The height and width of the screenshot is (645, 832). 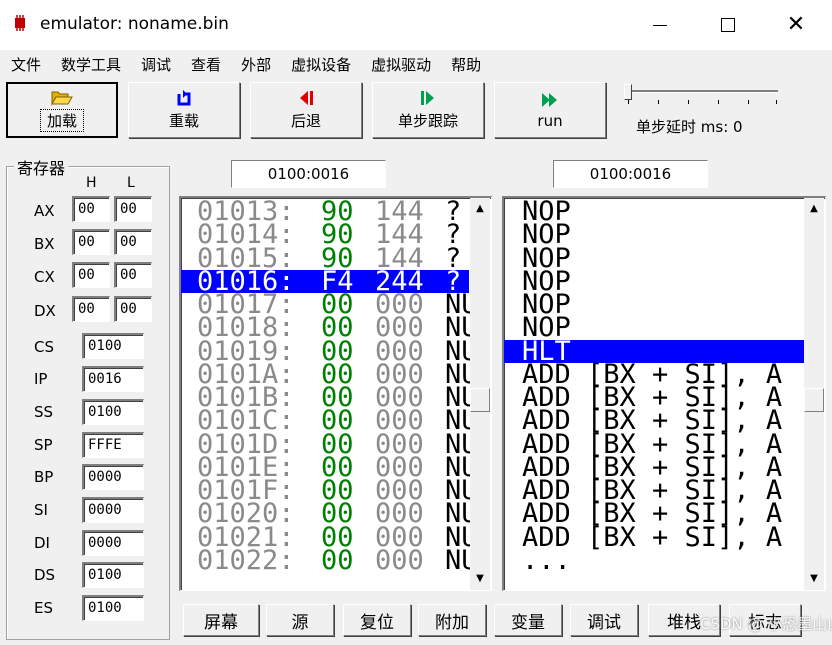 I want to click on registers-title: 寄存器, so click(x=41, y=167).